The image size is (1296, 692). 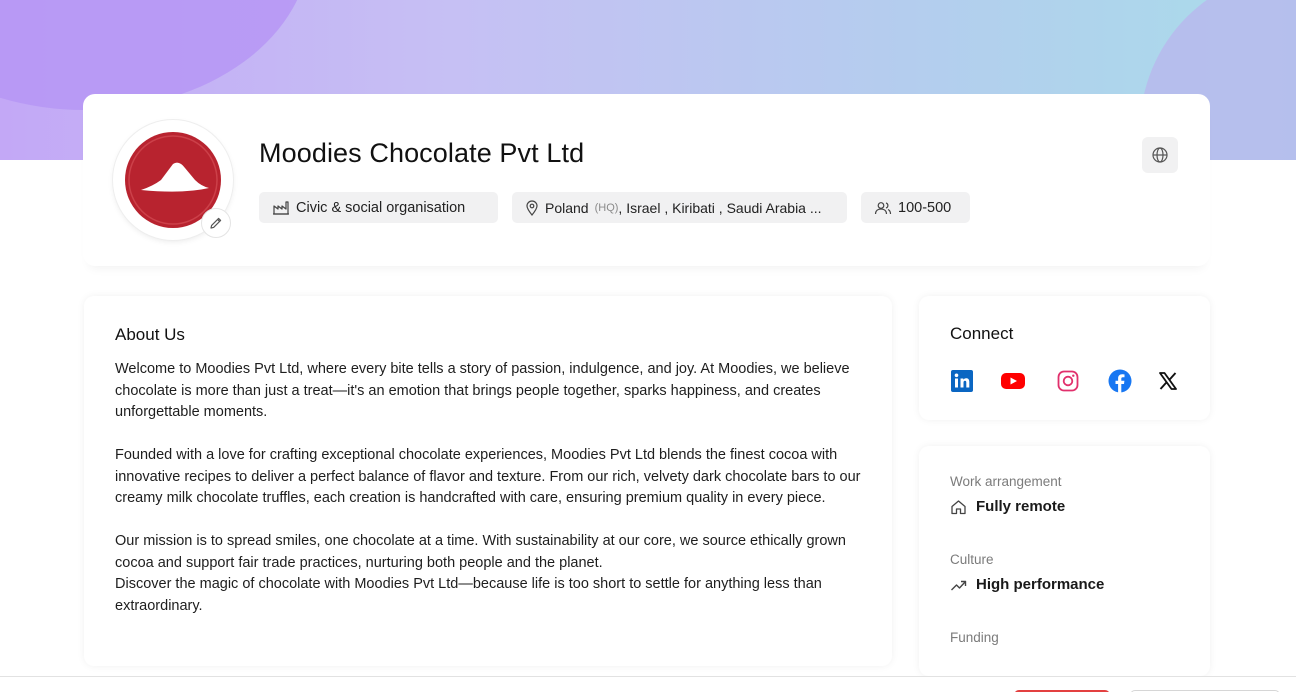 What do you see at coordinates (883, 207) in the screenshot?
I see `users-icon` at bounding box center [883, 207].